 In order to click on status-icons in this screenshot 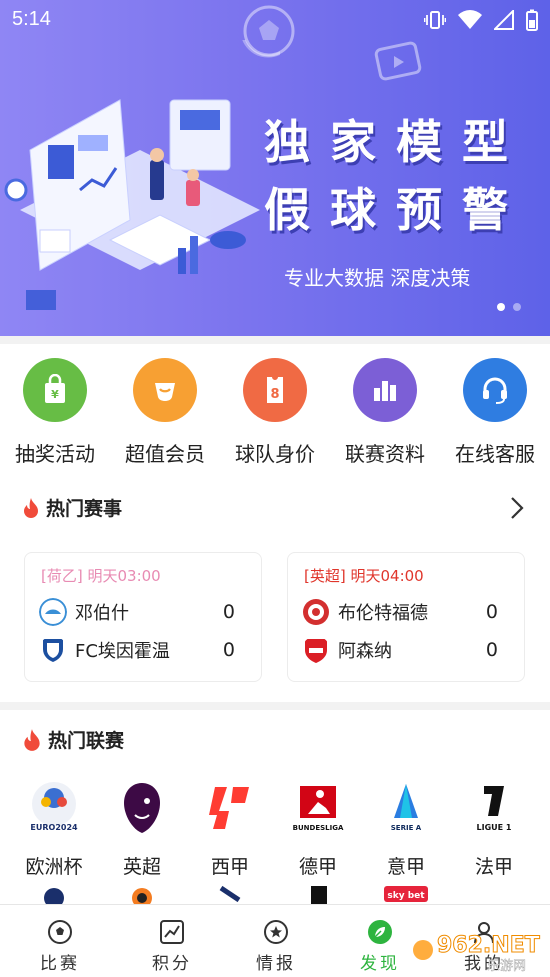, I will do `click(481, 20)`.